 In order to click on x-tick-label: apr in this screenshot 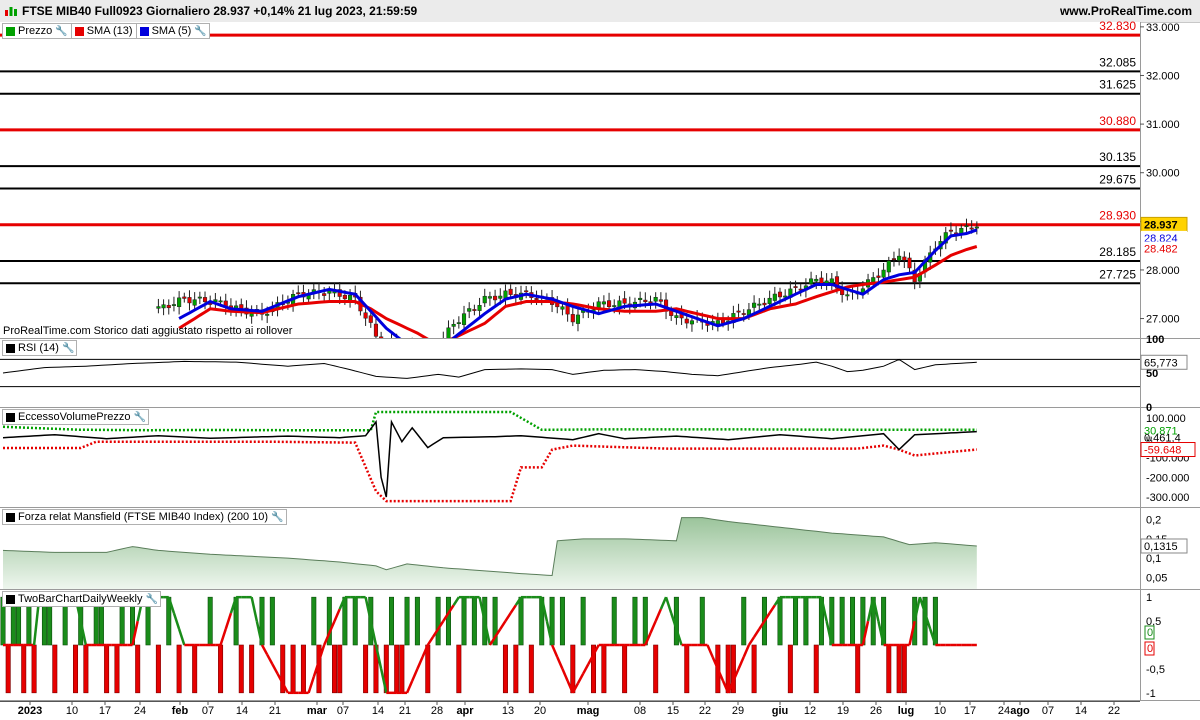, I will do `click(465, 711)`.